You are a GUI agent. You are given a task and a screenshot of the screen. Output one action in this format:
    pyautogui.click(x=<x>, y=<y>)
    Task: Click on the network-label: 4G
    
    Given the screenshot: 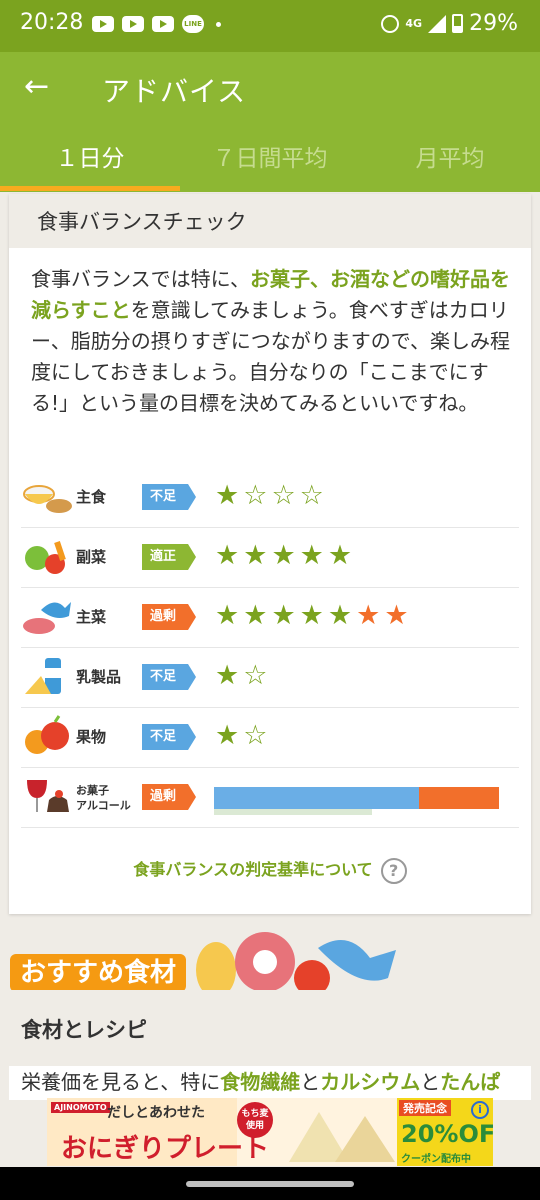 What is the action you would take?
    pyautogui.click(x=414, y=23)
    